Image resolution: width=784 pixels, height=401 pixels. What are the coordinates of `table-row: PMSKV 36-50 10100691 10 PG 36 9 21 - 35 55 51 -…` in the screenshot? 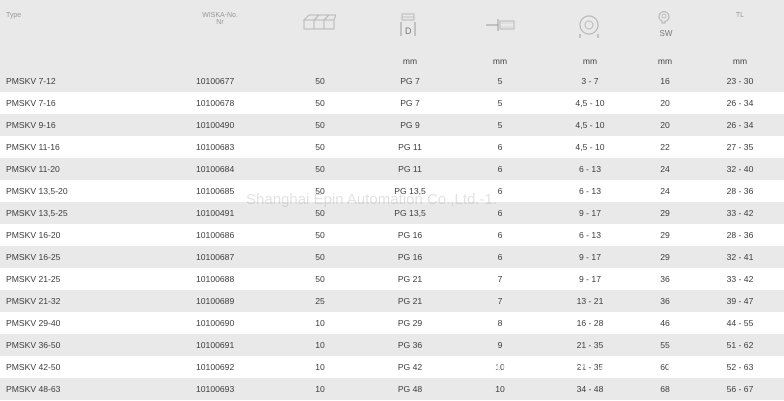 It's located at (392, 345).